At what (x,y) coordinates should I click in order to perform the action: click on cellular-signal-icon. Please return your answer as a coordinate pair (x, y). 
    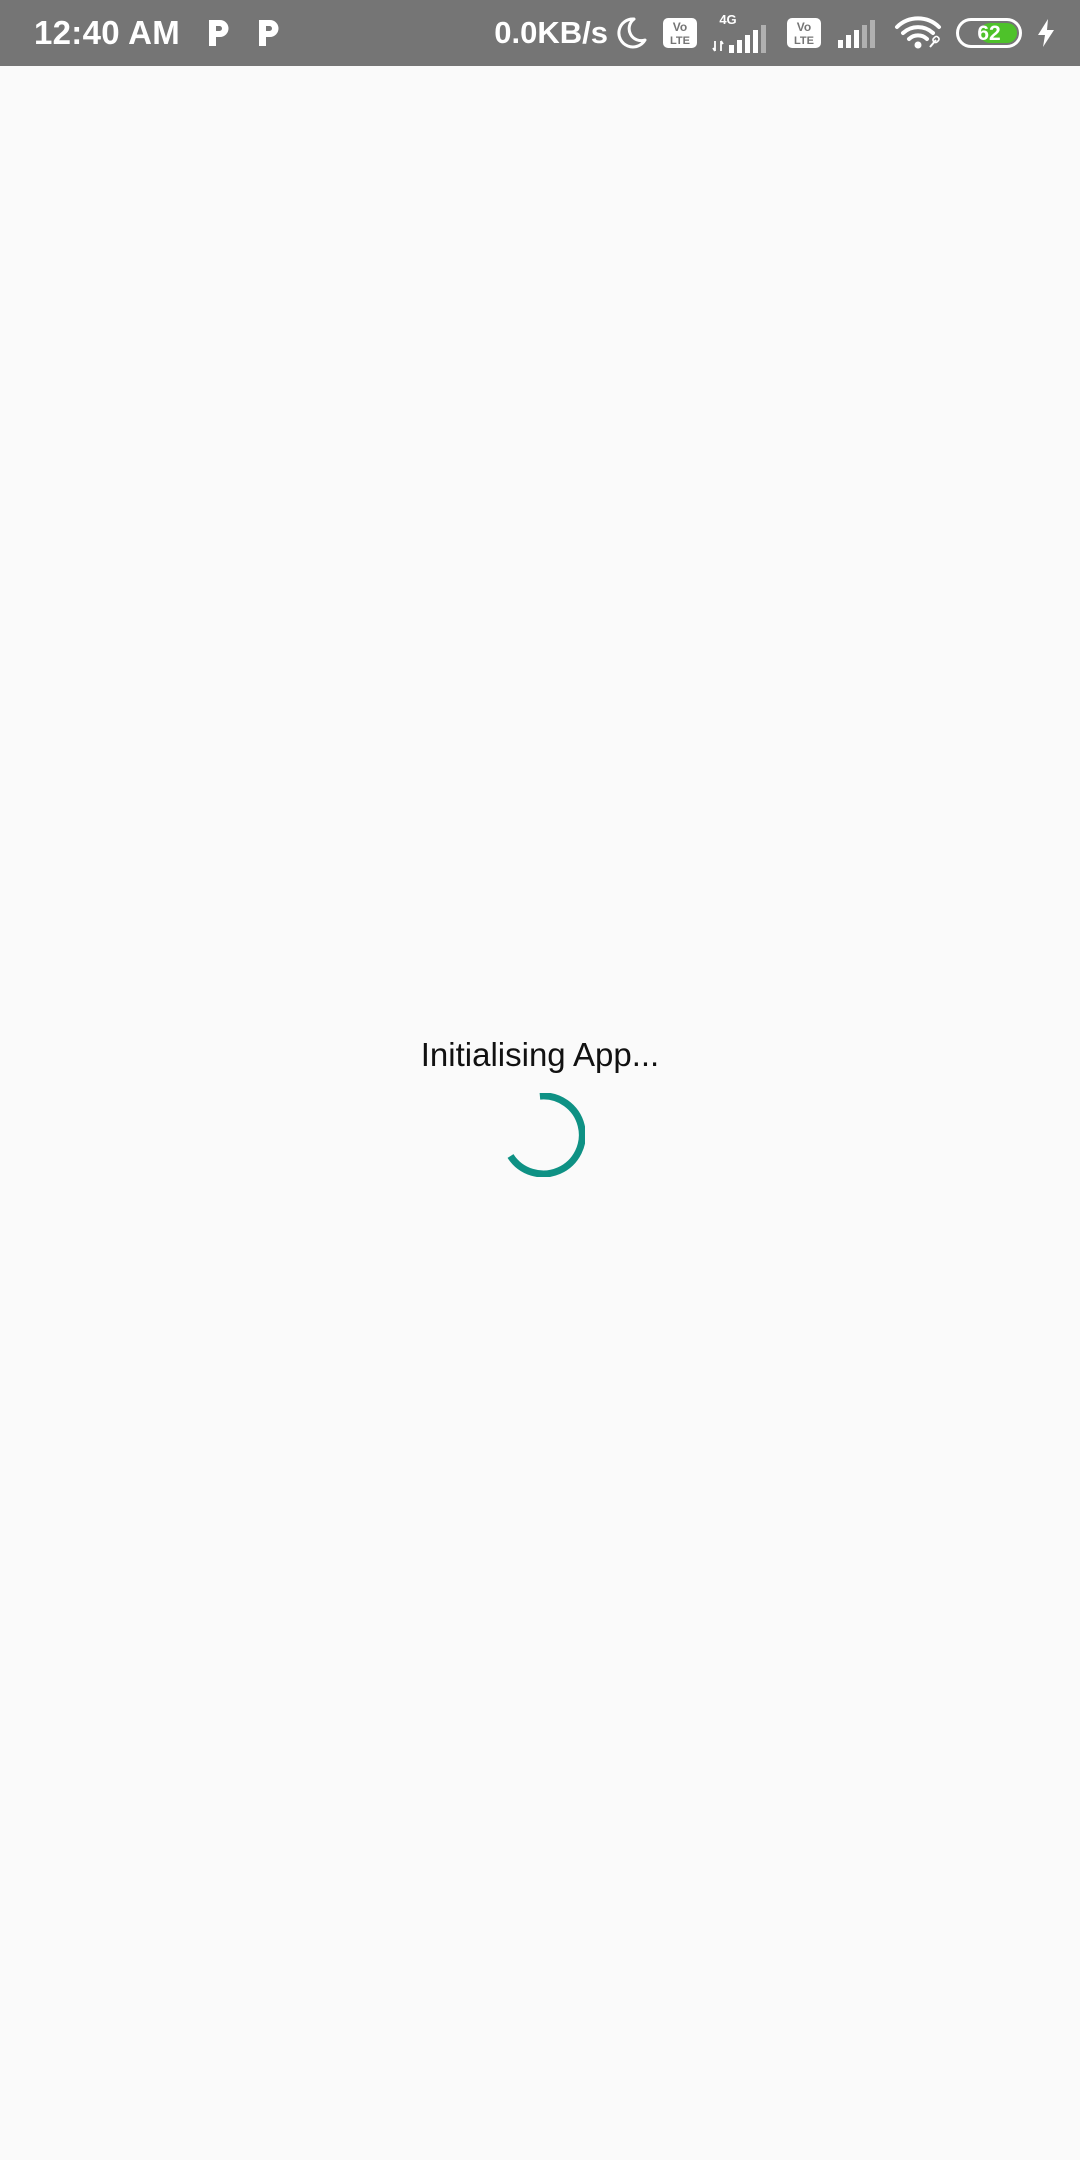
    Looking at the image, I should click on (856, 34).